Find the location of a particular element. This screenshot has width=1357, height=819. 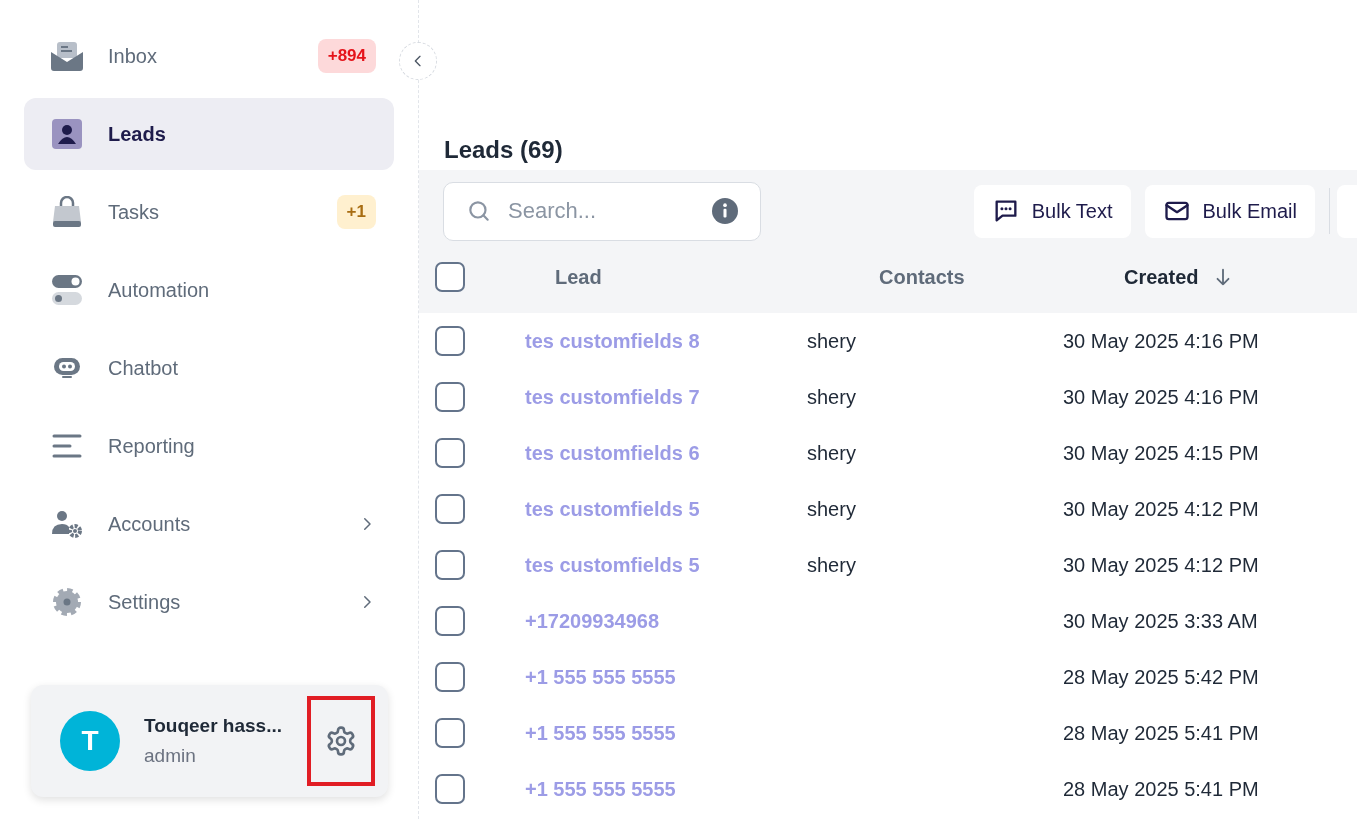

gear-icon is located at coordinates (67, 602).